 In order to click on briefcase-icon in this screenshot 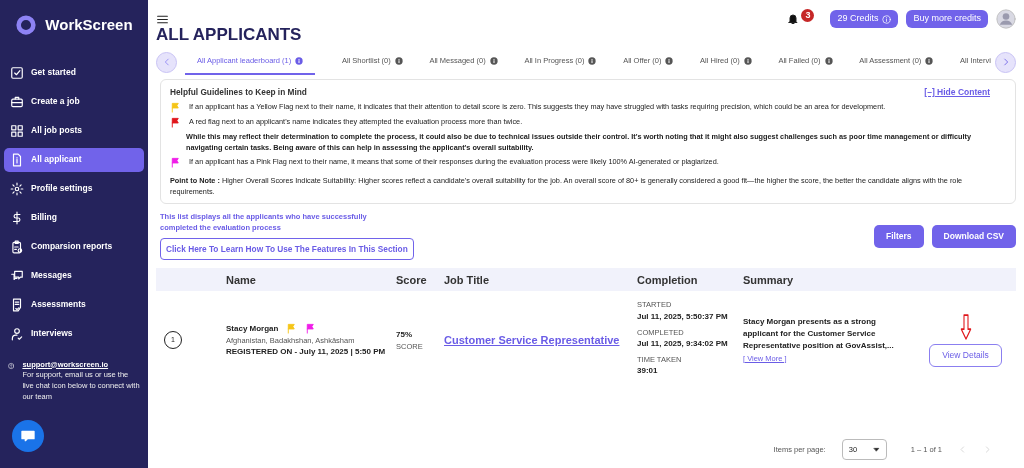, I will do `click(17, 101)`.